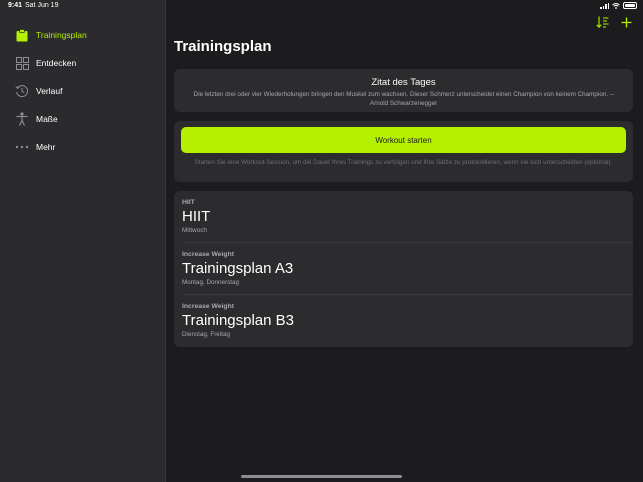  I want to click on plan-name: HIIT, so click(196, 216).